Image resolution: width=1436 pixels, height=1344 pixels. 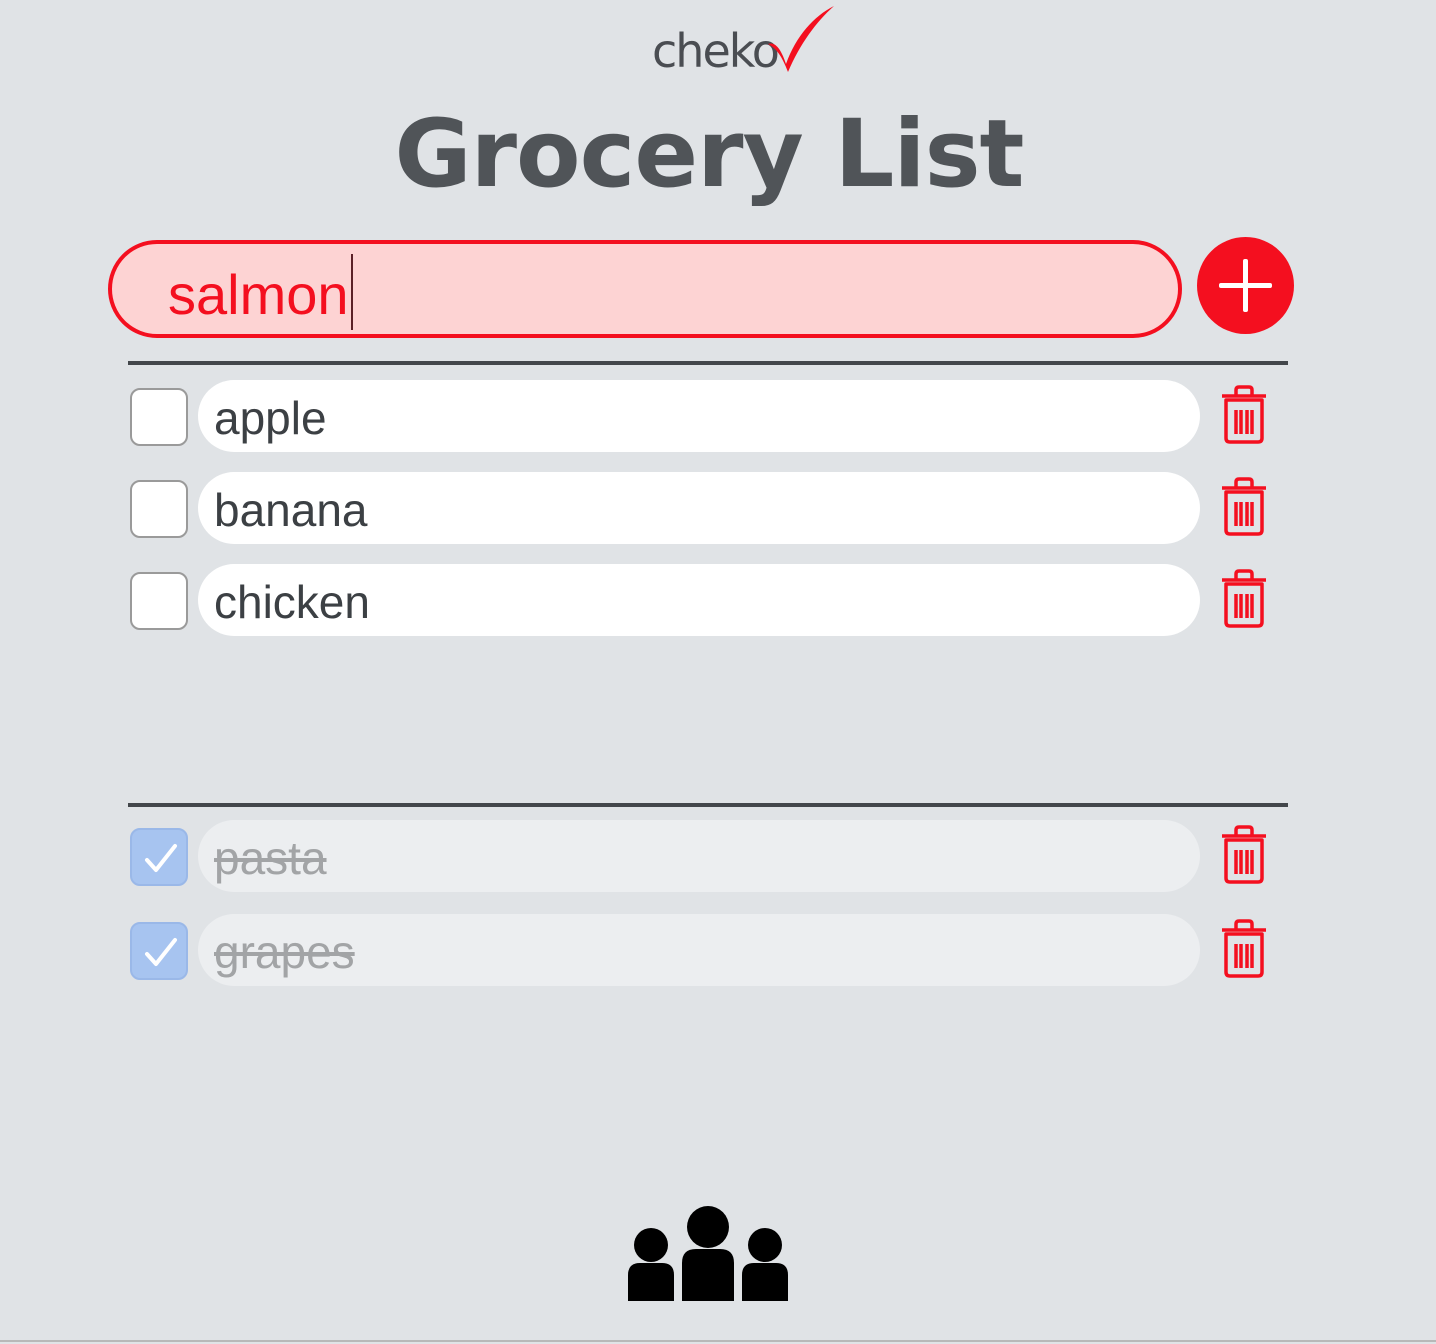 What do you see at coordinates (699, 416) in the screenshot?
I see `item-text-field: apple` at bounding box center [699, 416].